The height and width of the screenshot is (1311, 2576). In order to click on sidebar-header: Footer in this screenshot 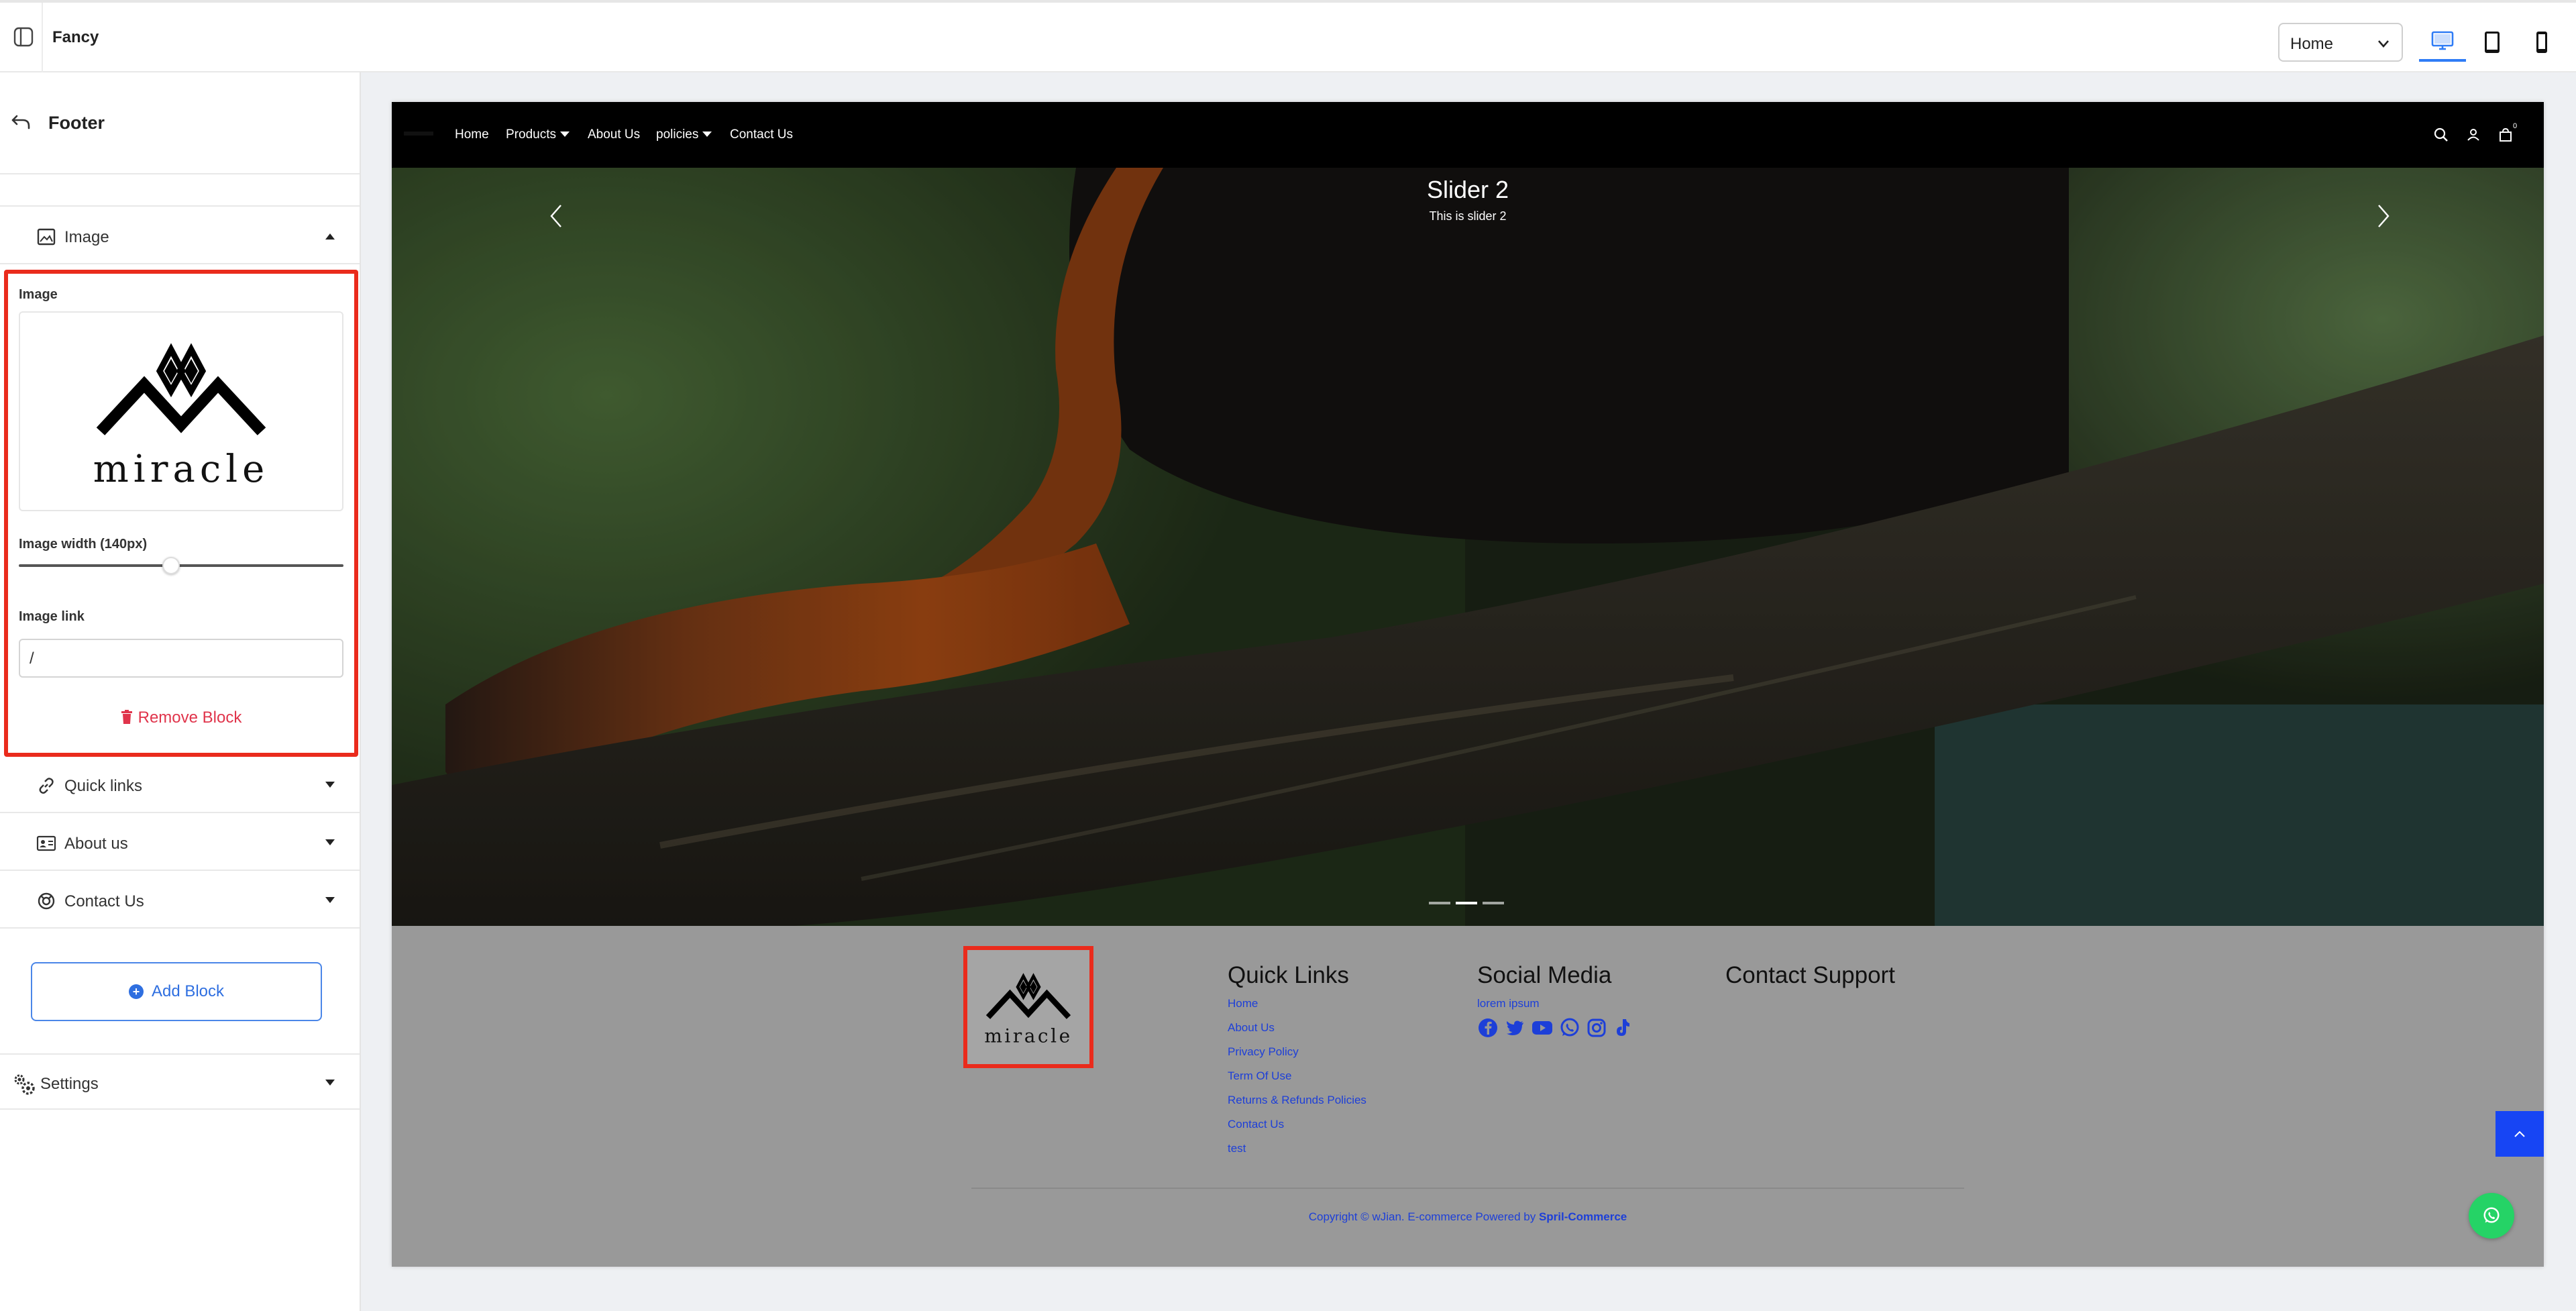, I will do `click(180, 123)`.